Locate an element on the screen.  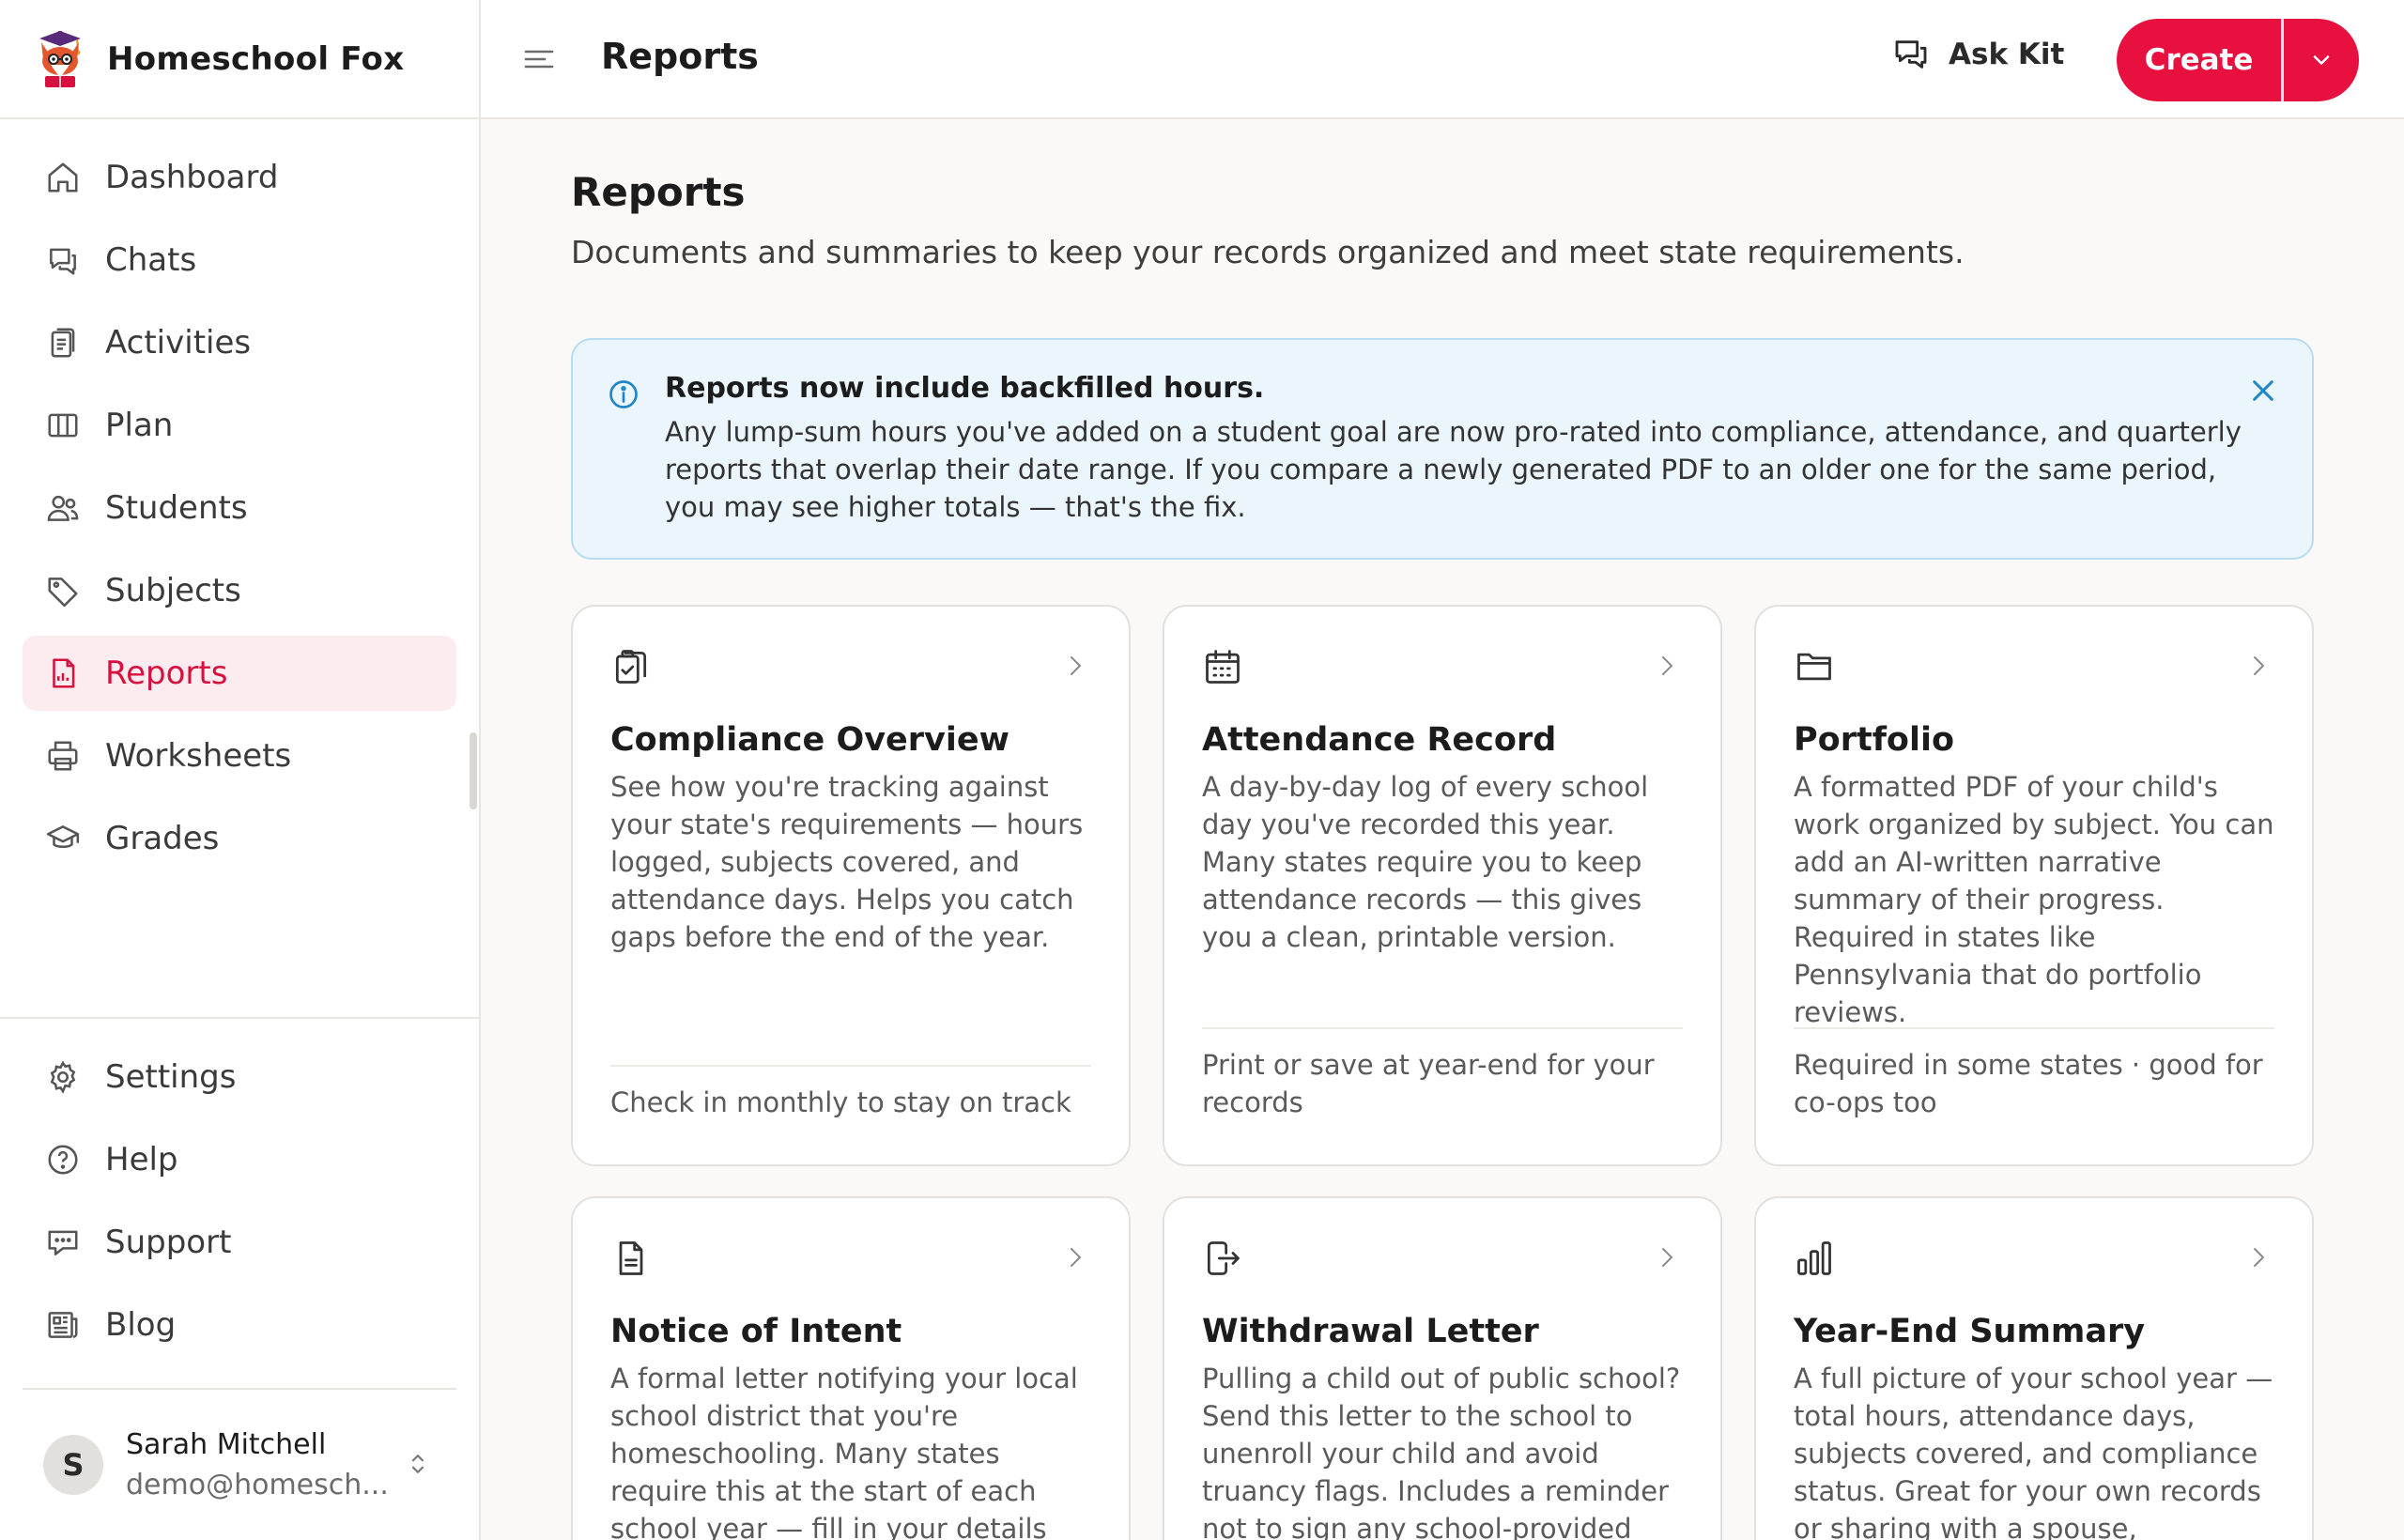
sidebar-item-help: Help is located at coordinates (239, 1159).